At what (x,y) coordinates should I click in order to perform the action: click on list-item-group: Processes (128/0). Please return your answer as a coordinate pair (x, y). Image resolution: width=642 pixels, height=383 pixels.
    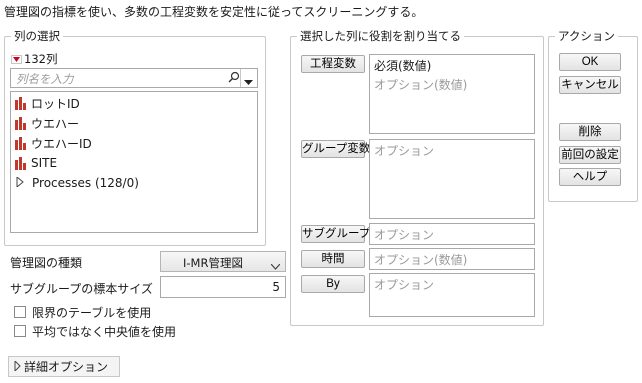
    Looking at the image, I should click on (77, 183).